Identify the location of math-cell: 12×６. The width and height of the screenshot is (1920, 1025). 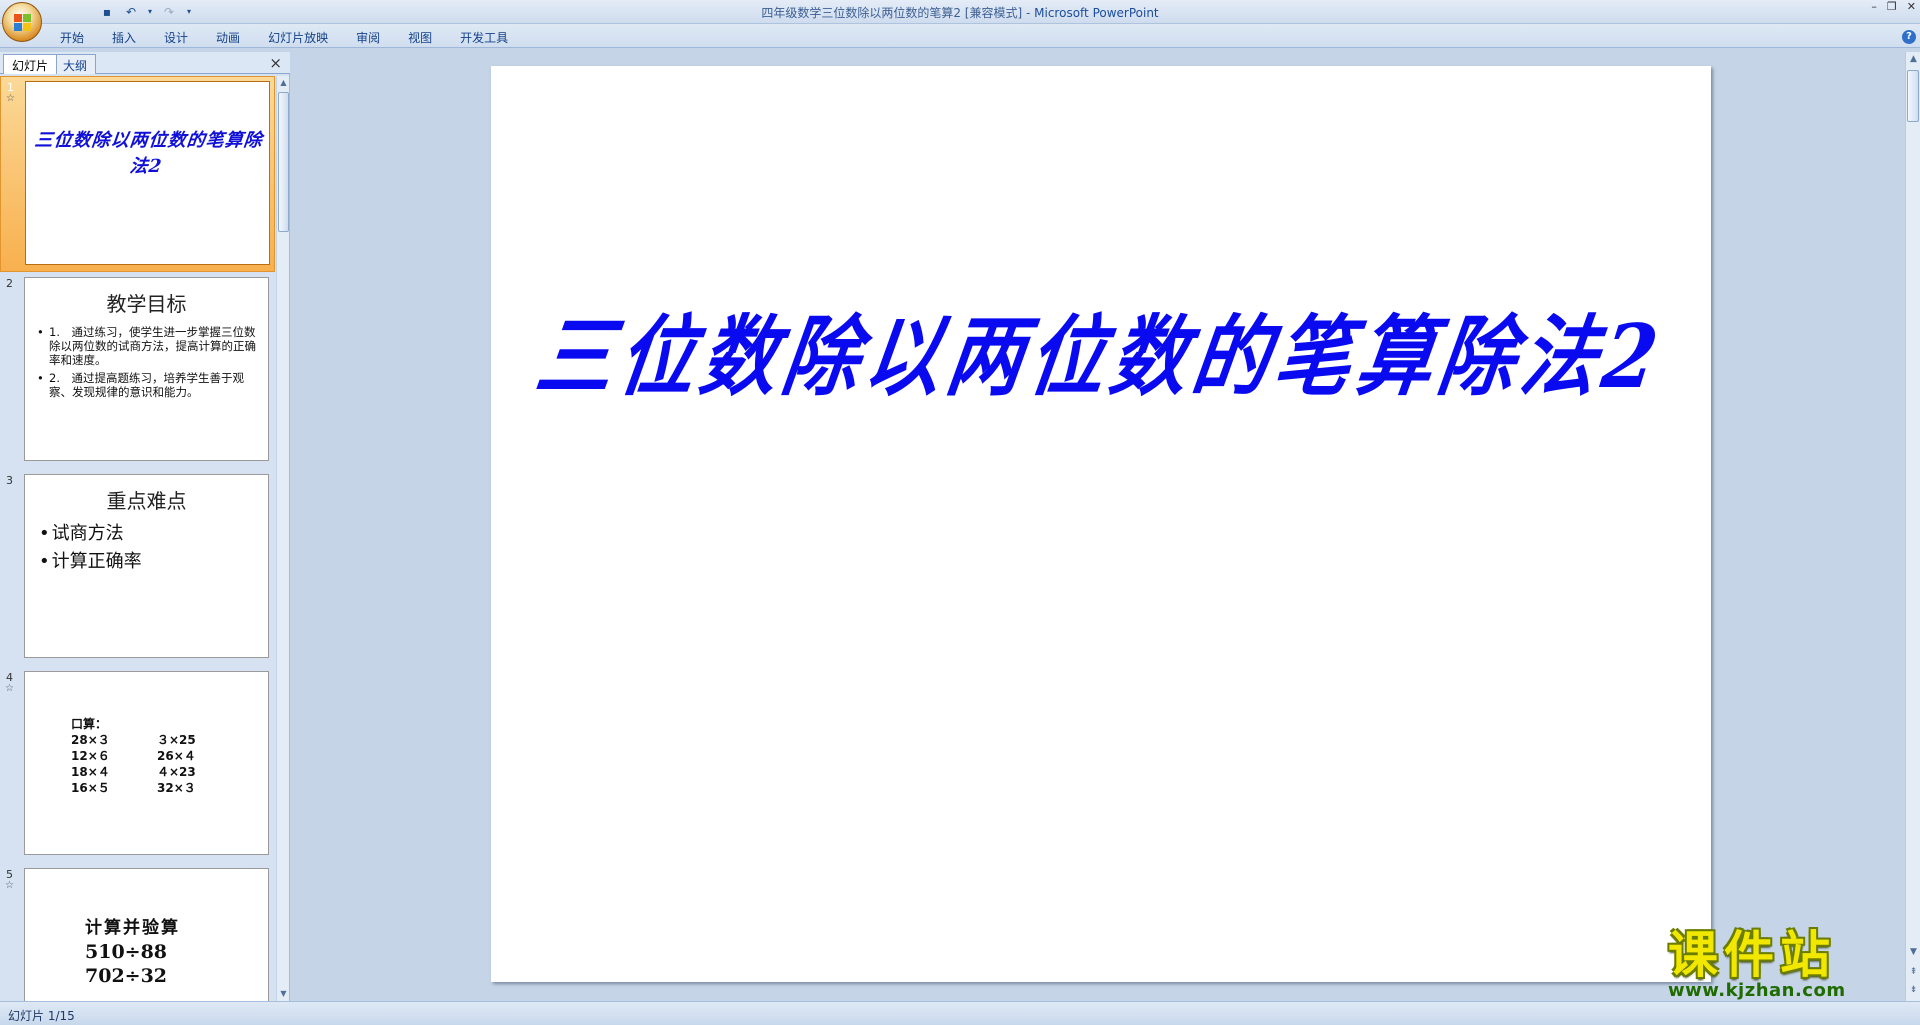
(90, 756).